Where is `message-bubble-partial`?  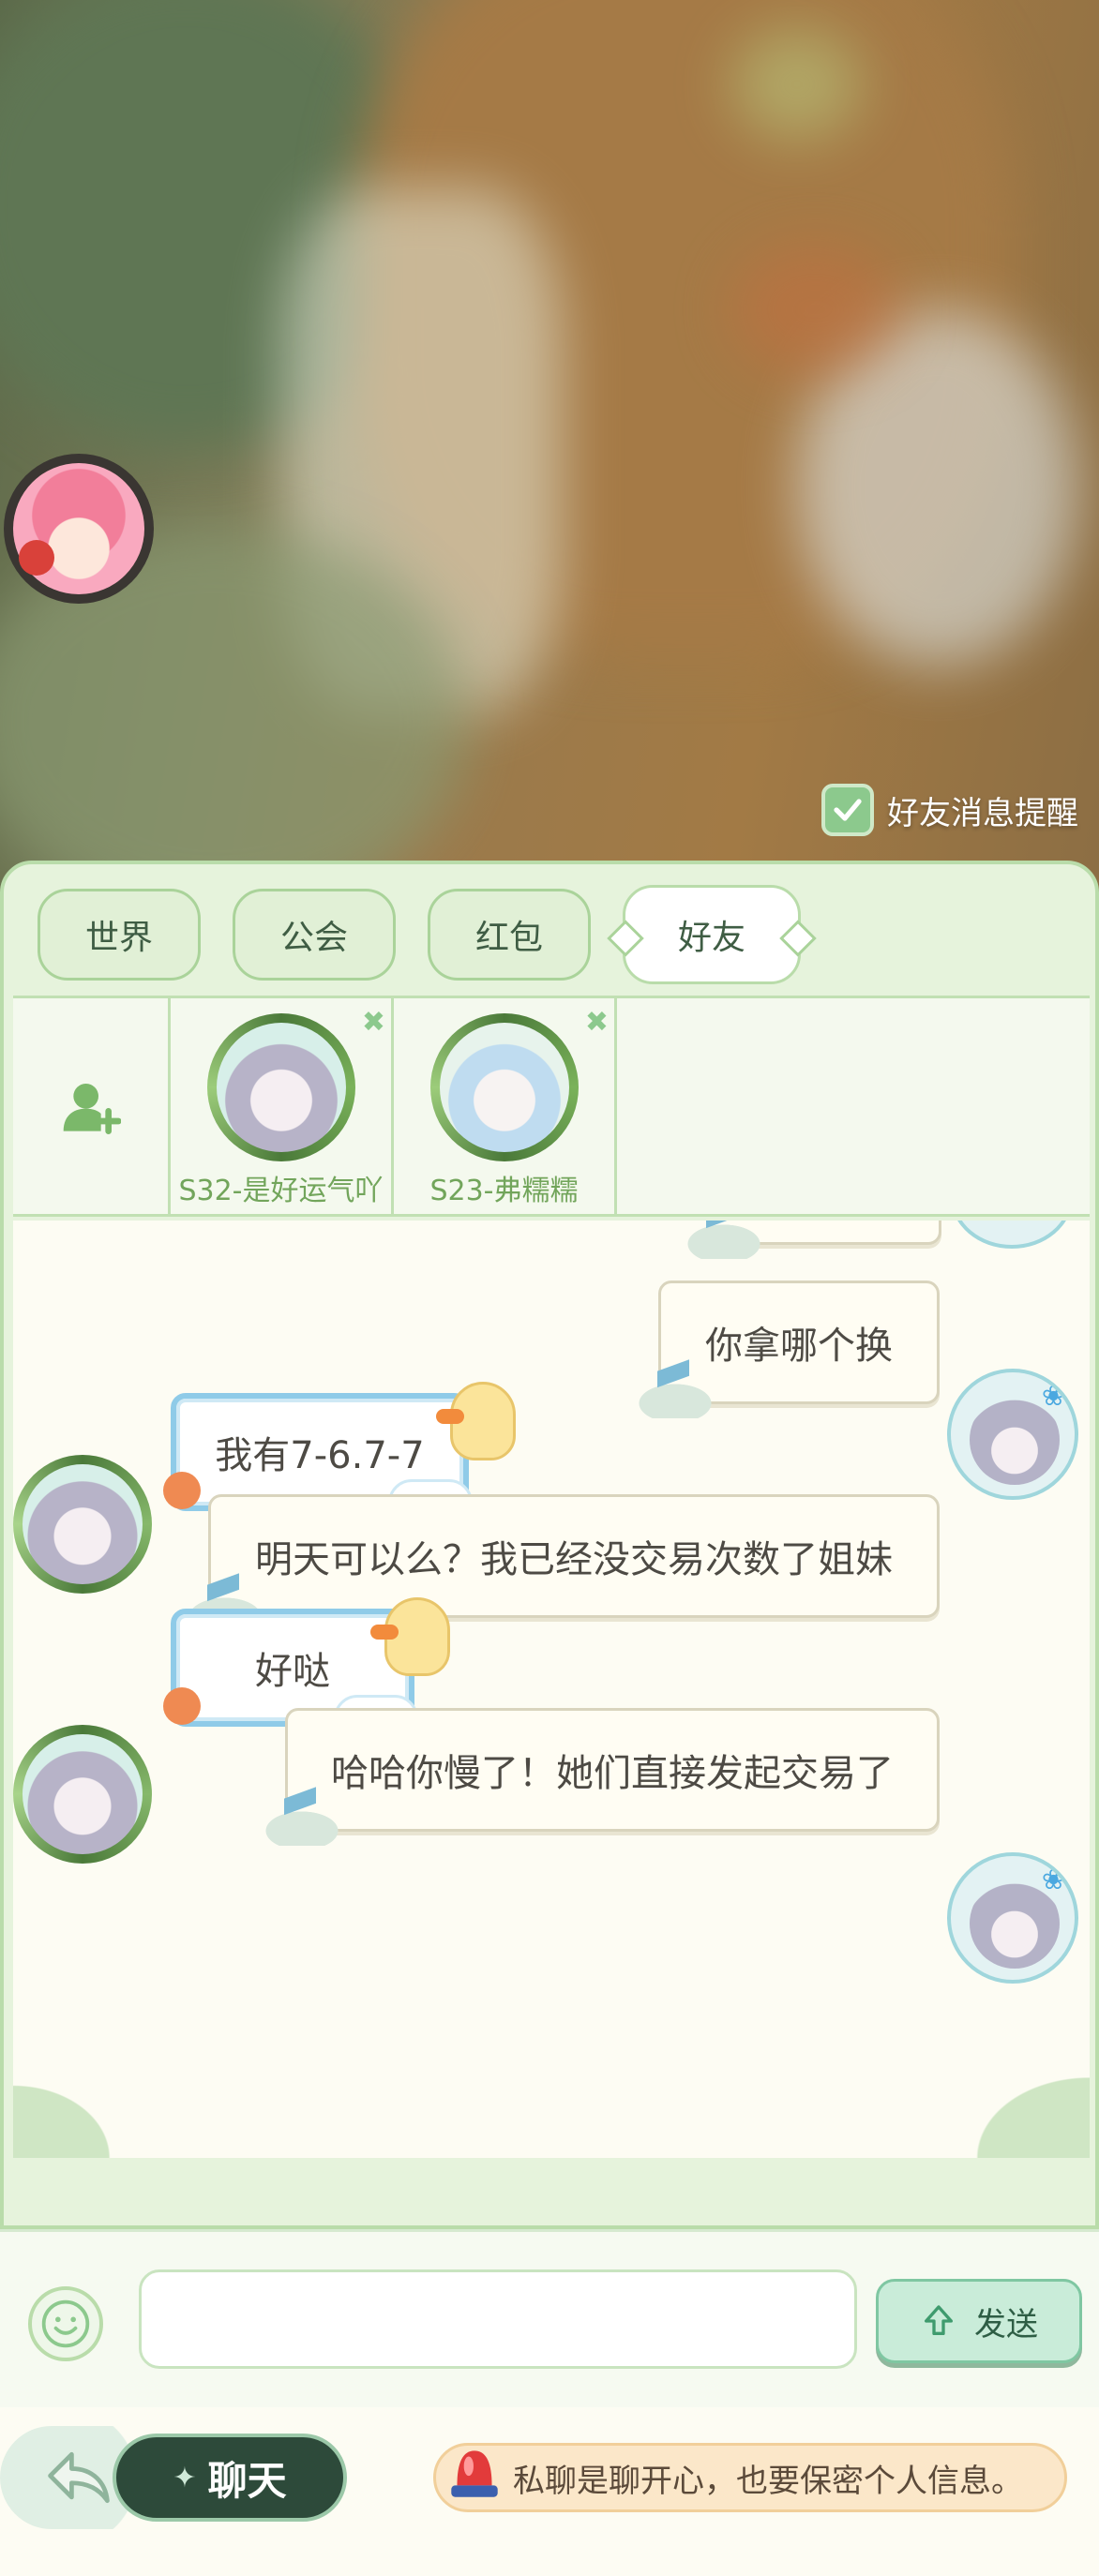
message-bubble-partial is located at coordinates (811, 1240).